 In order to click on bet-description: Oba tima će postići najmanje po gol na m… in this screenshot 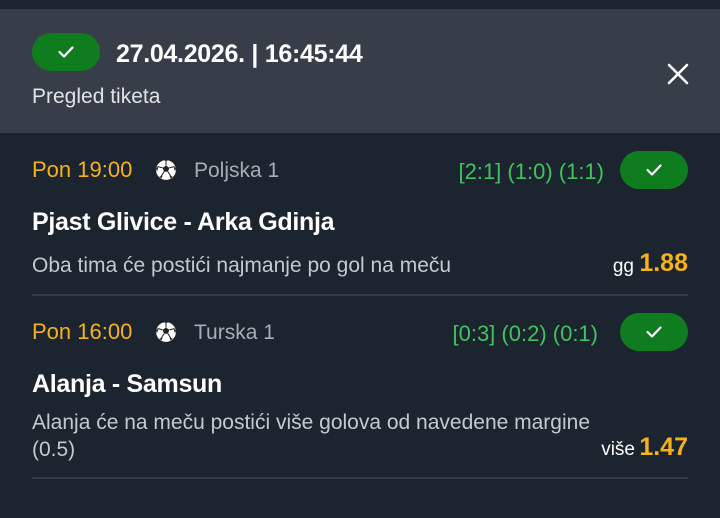, I will do `click(242, 265)`.